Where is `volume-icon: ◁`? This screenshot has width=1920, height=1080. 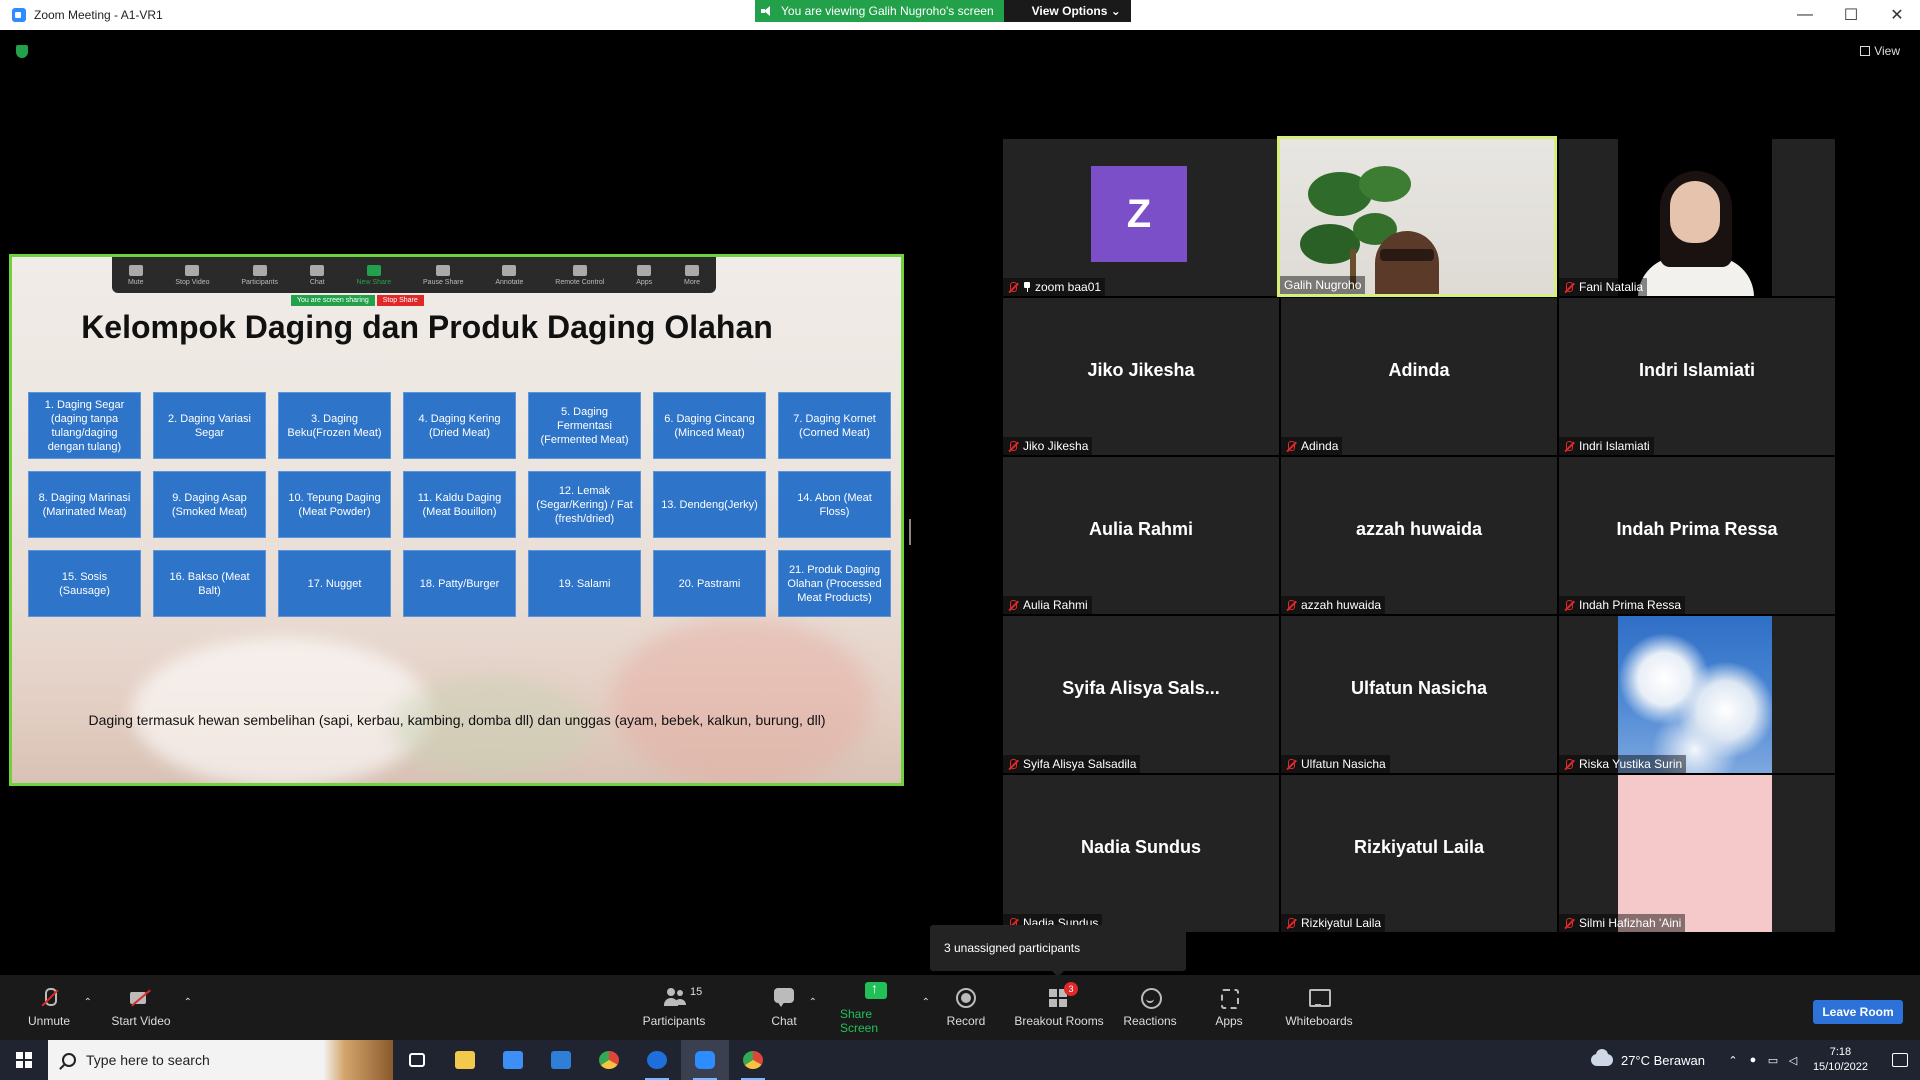
volume-icon: ◁ is located at coordinates (1793, 1060).